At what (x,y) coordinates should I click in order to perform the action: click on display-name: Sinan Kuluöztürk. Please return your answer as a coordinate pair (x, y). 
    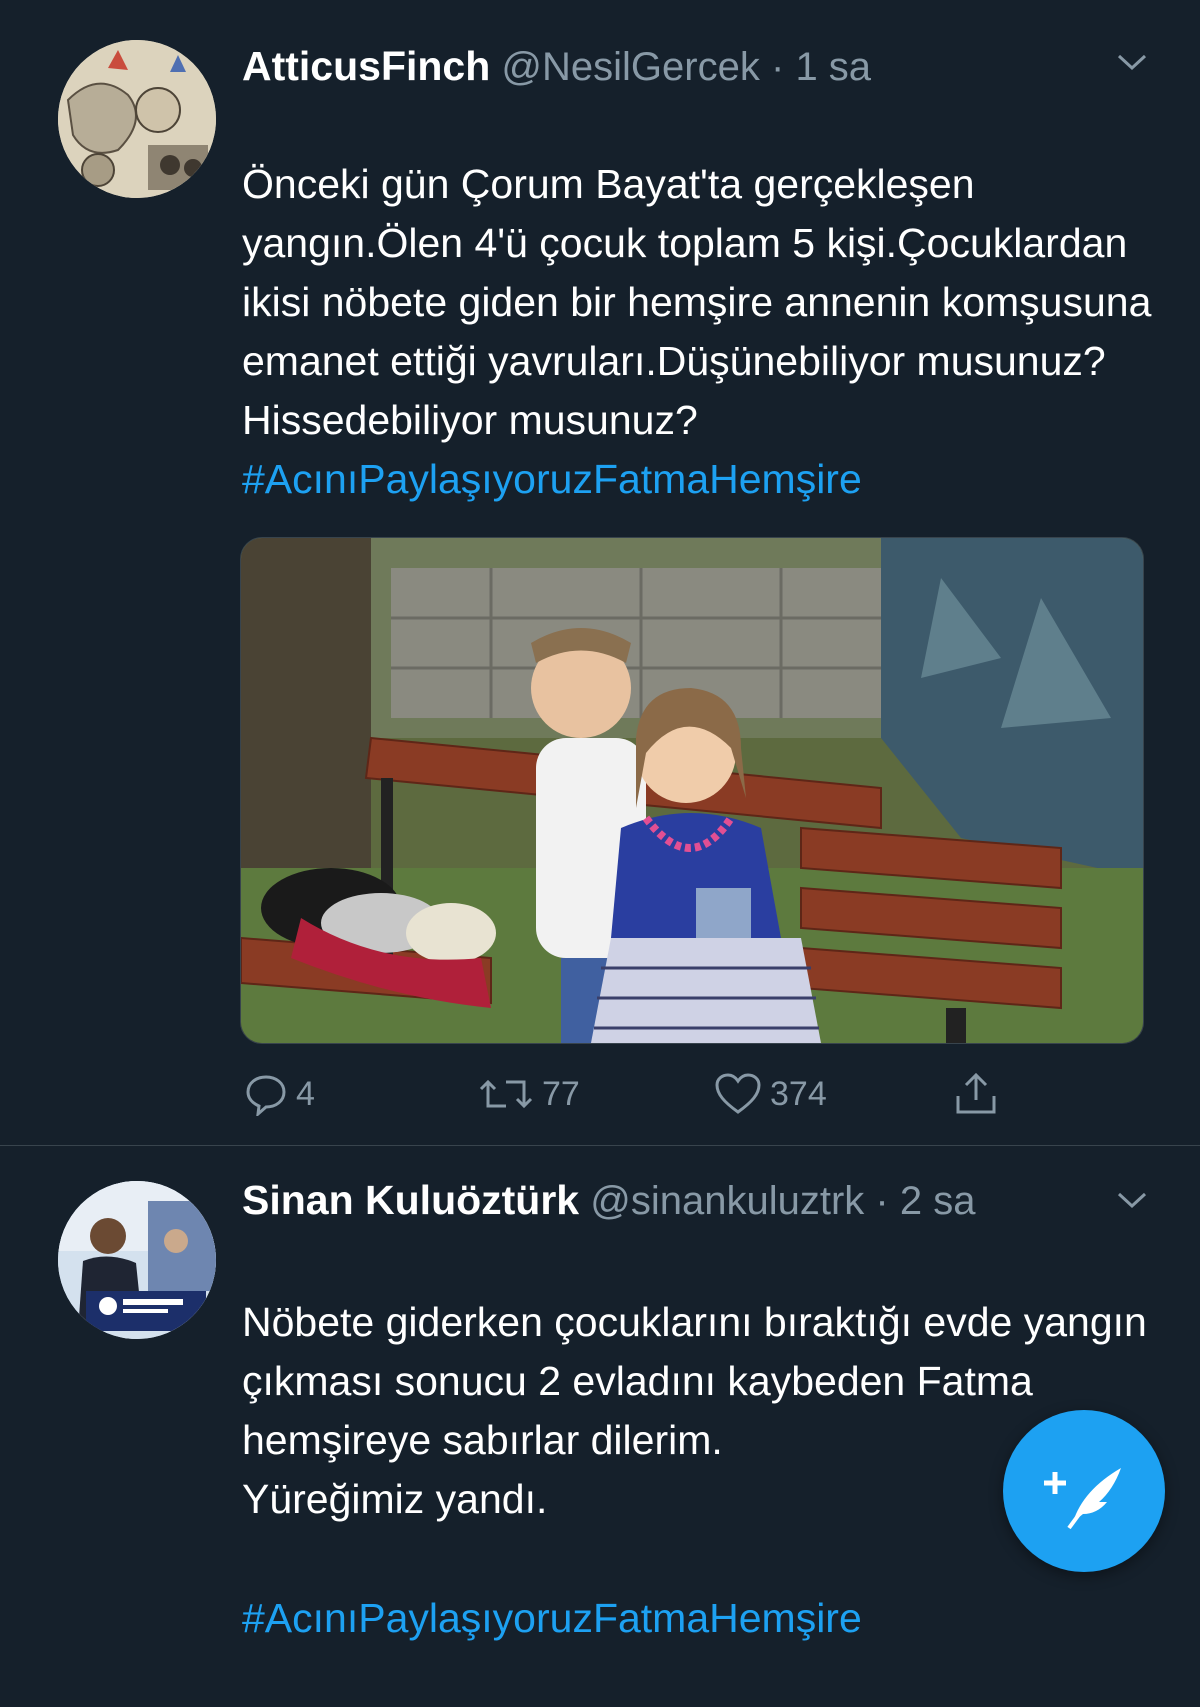
    Looking at the image, I should click on (410, 1200).